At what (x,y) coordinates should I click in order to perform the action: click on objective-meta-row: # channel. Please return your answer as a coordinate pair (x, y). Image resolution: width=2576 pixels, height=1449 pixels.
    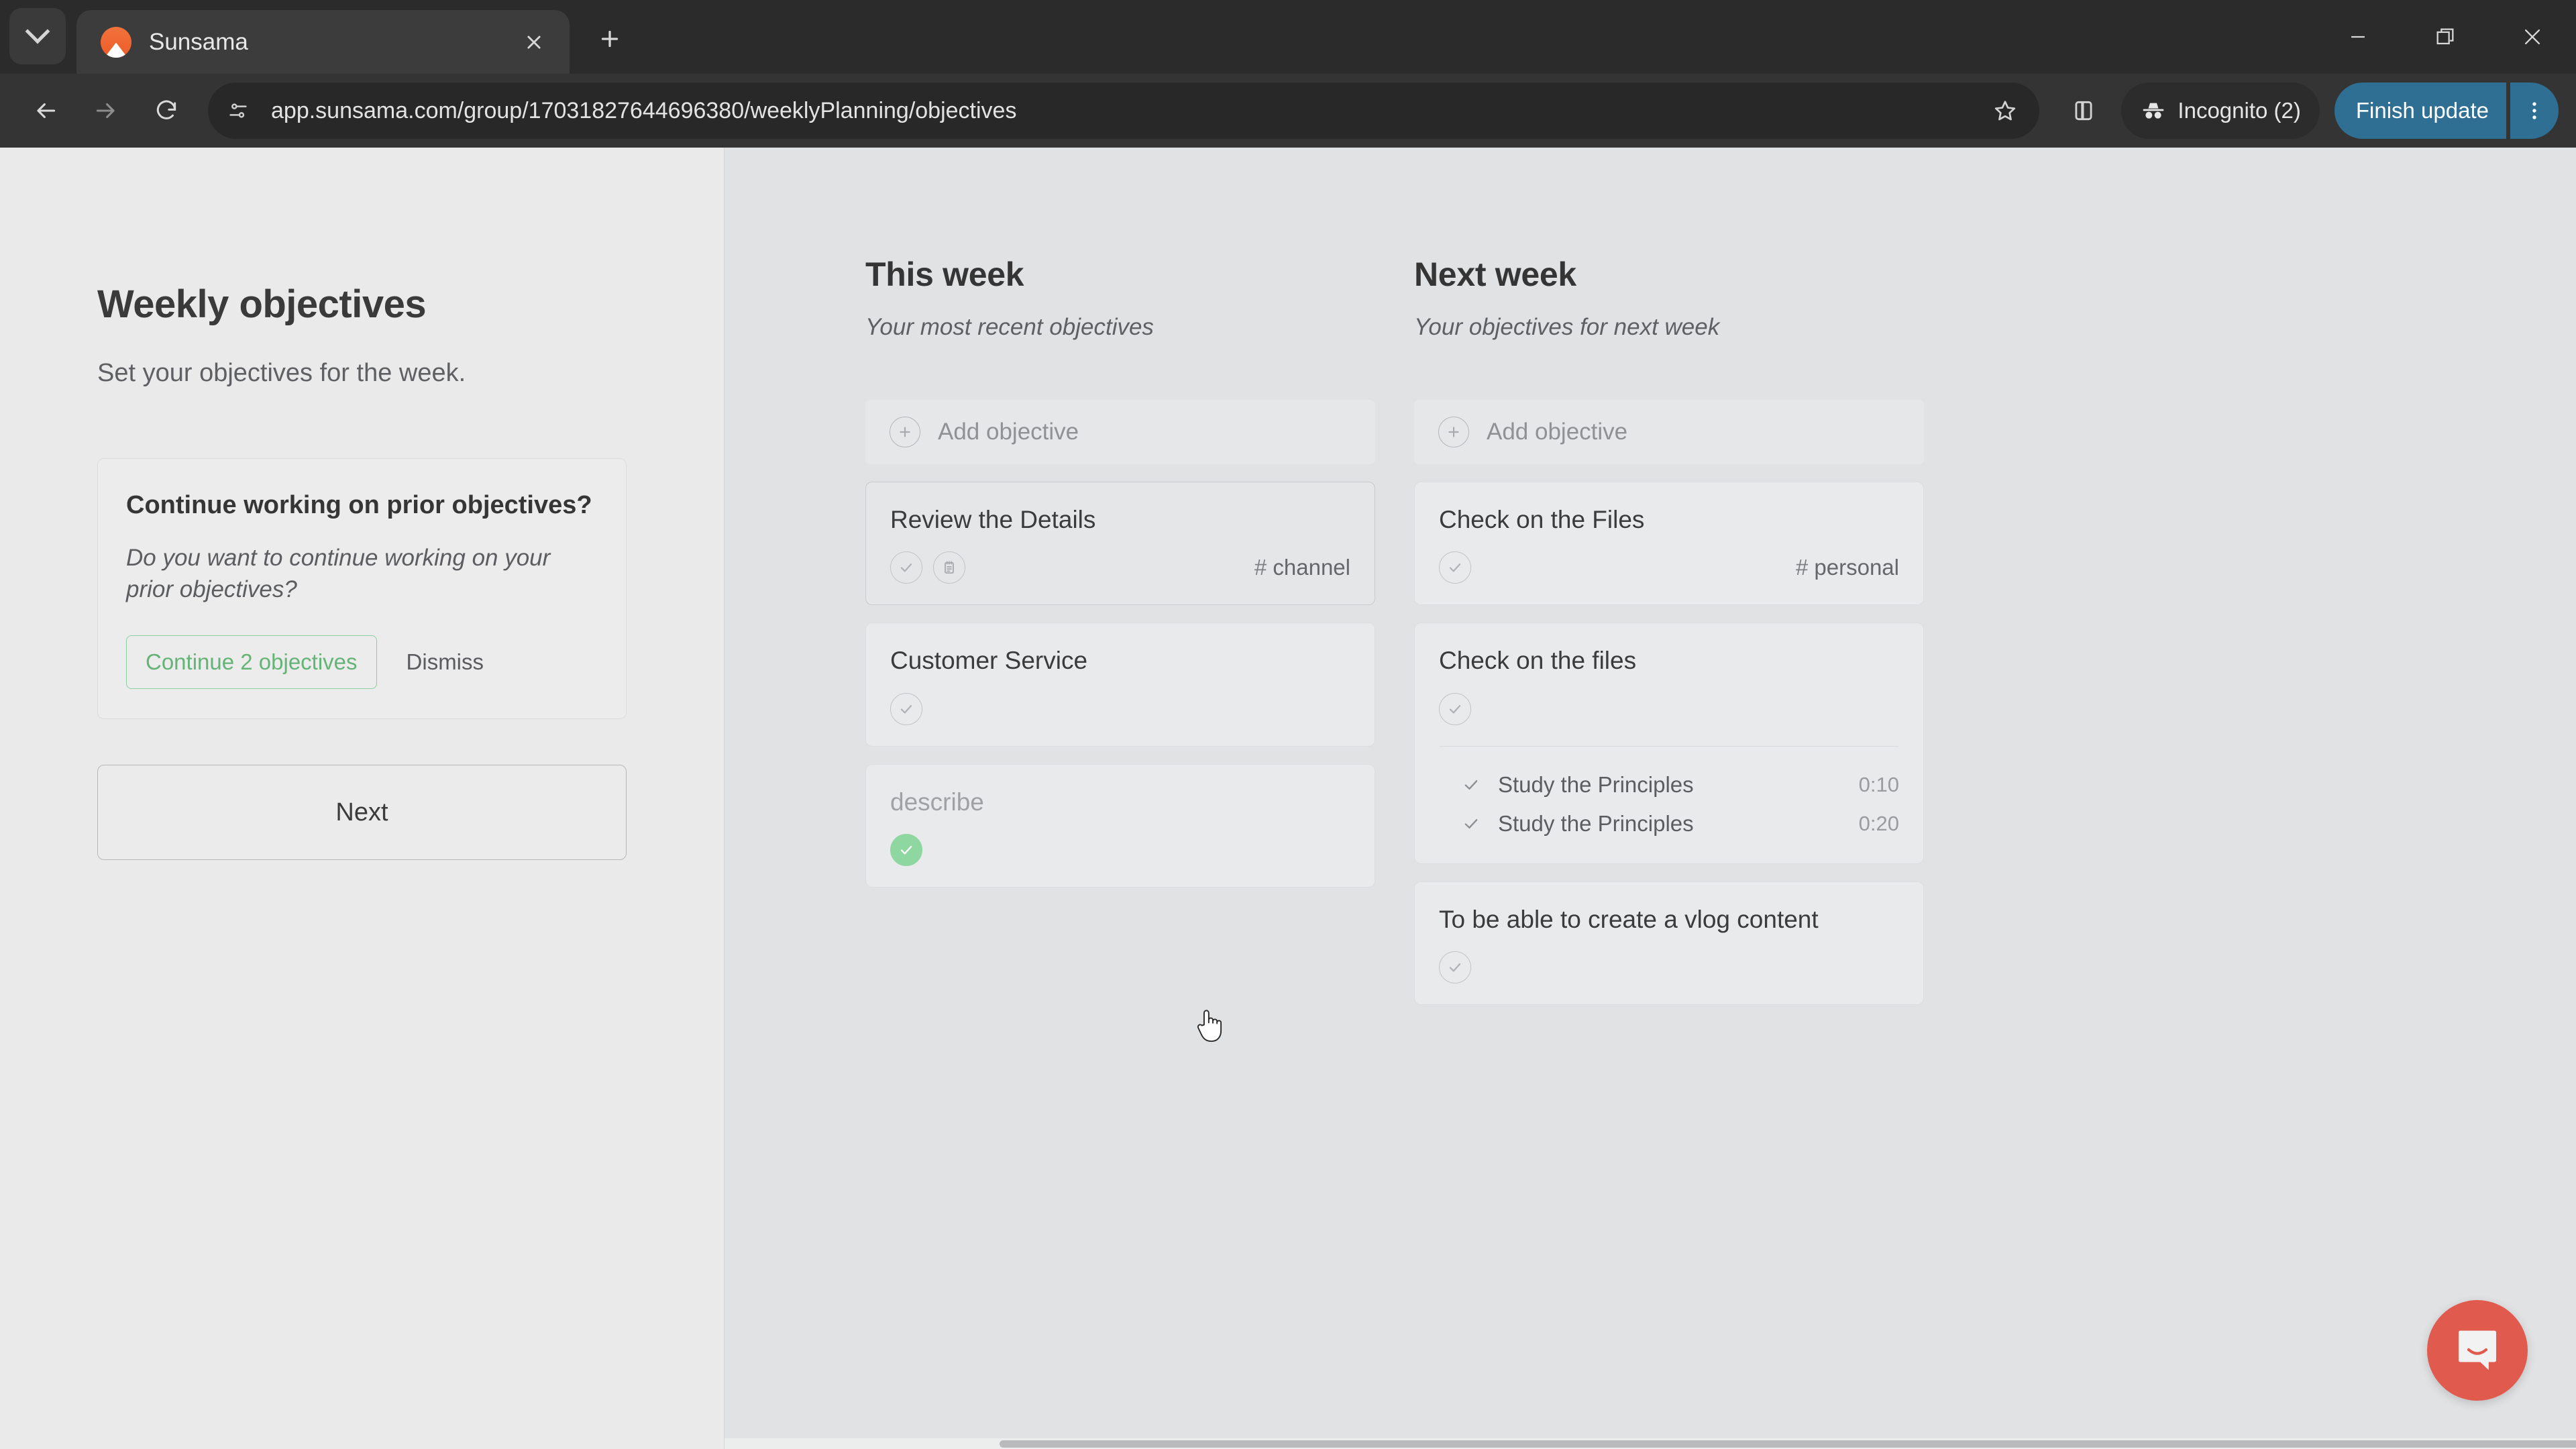
    Looking at the image, I should click on (1120, 567).